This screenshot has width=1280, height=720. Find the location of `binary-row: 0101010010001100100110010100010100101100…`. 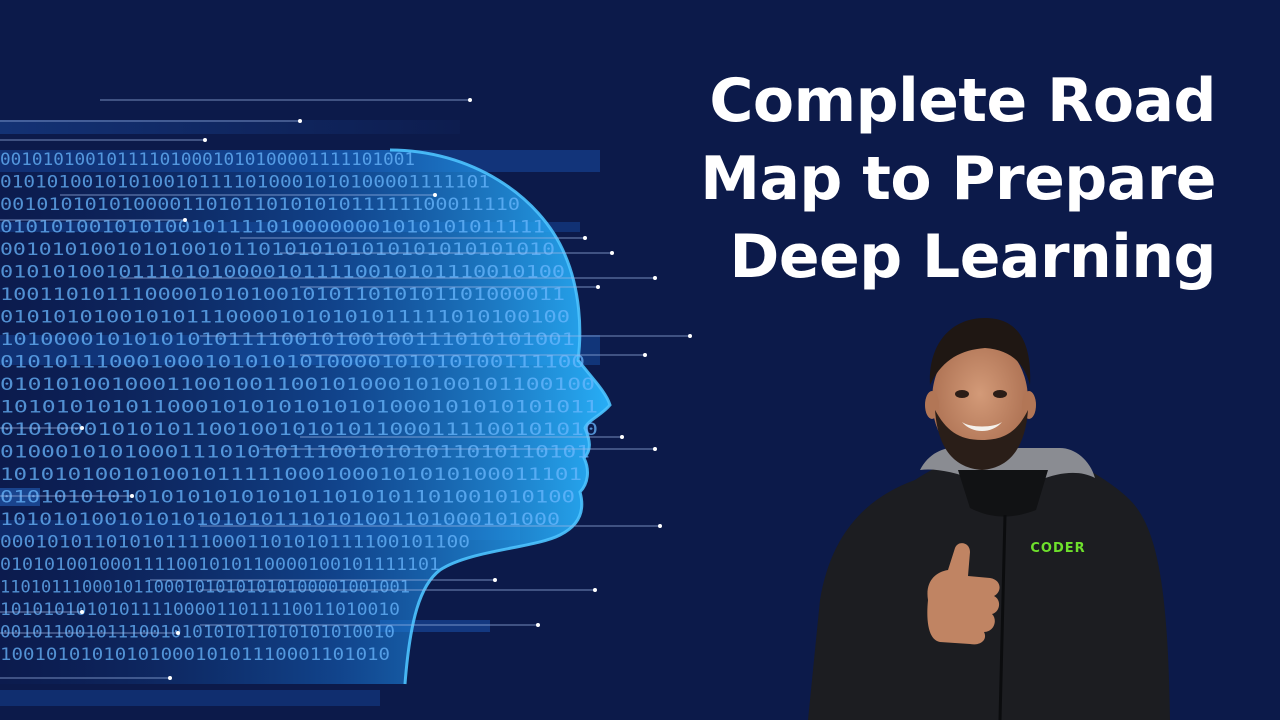

binary-row: 0101010010001100100110010100010100101100… is located at coordinates (297, 385).